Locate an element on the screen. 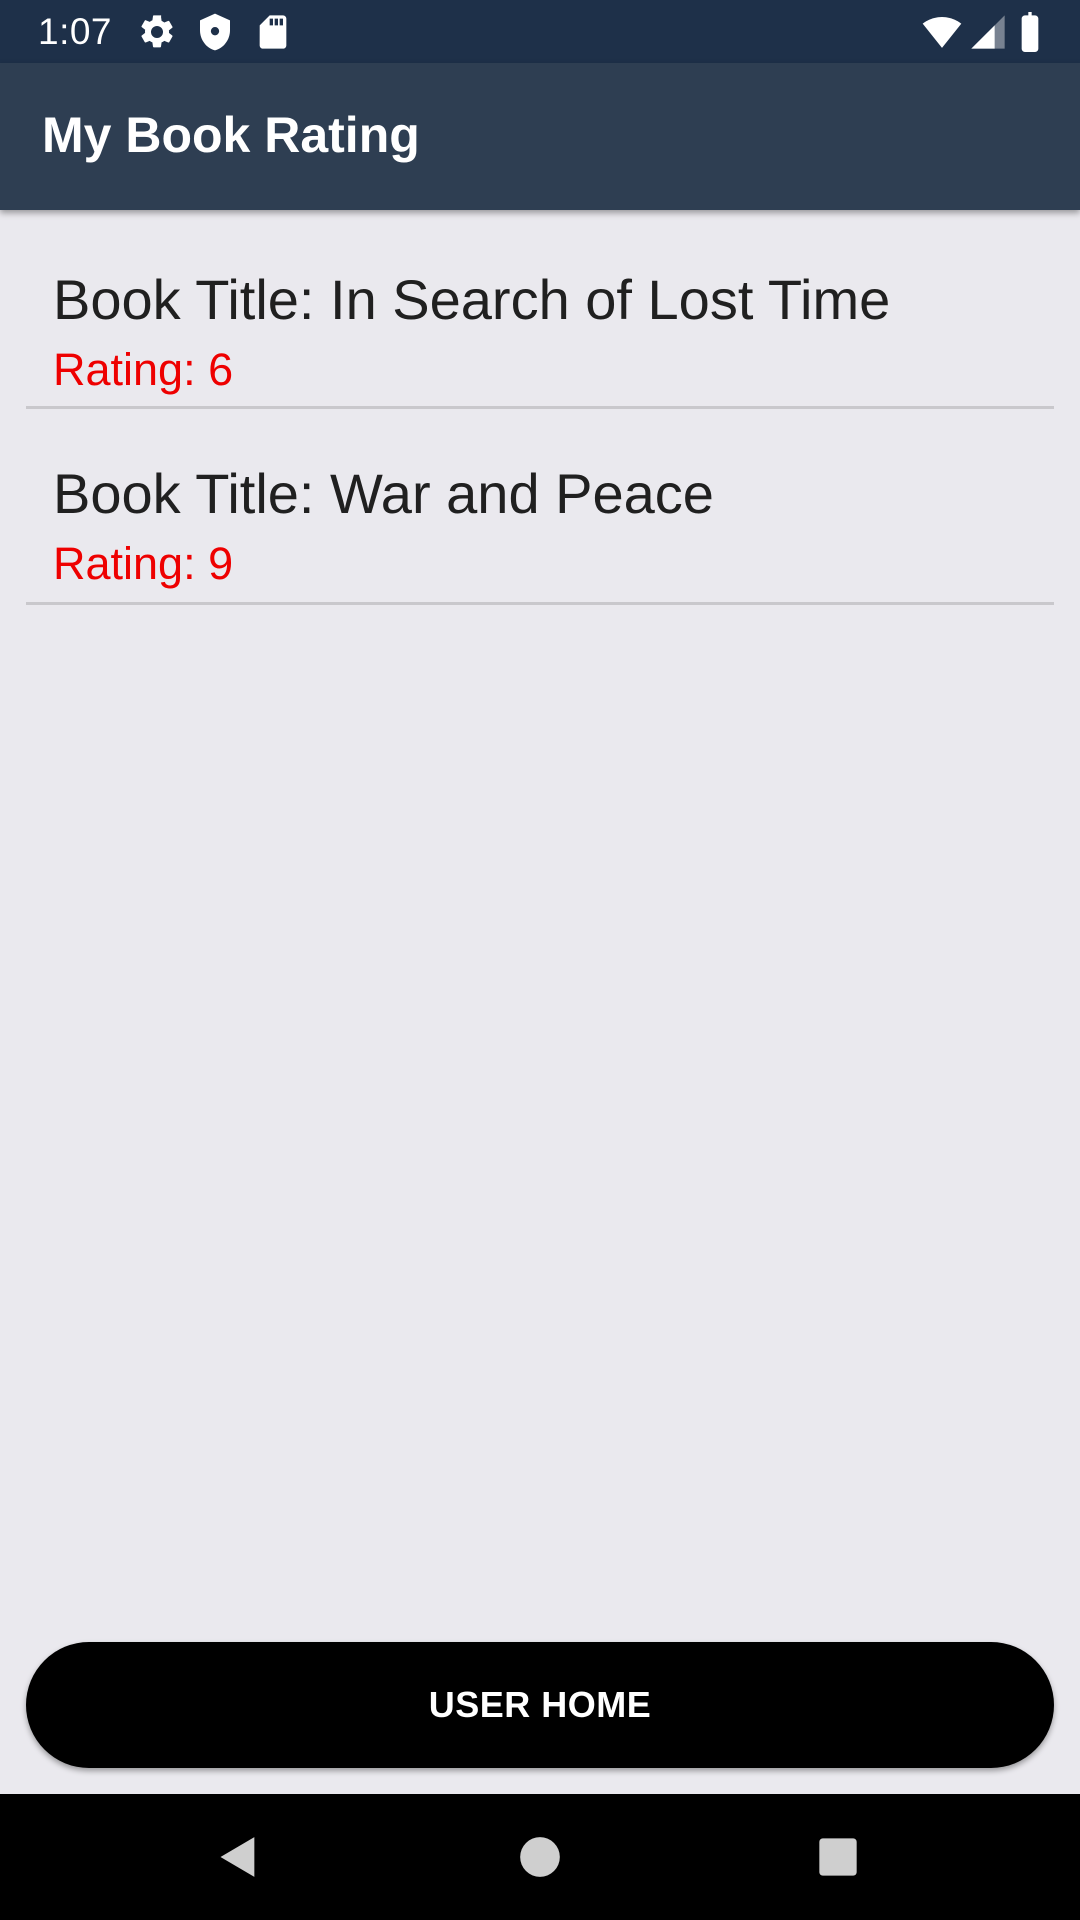 The width and height of the screenshot is (1080, 1920). book-rating: Rating: 6 is located at coordinates (143, 369).